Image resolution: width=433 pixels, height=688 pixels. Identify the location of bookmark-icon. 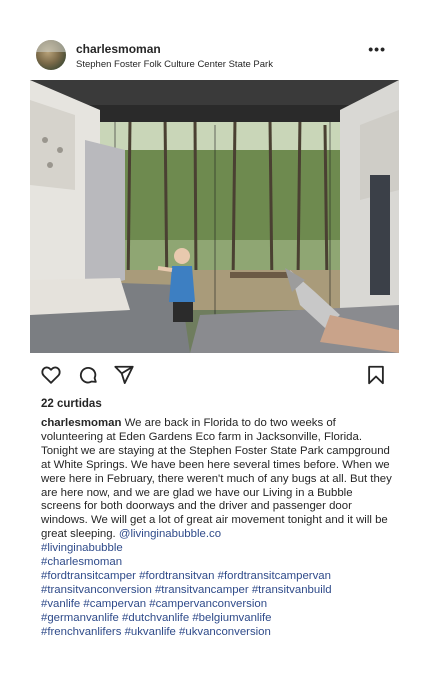
(376, 375).